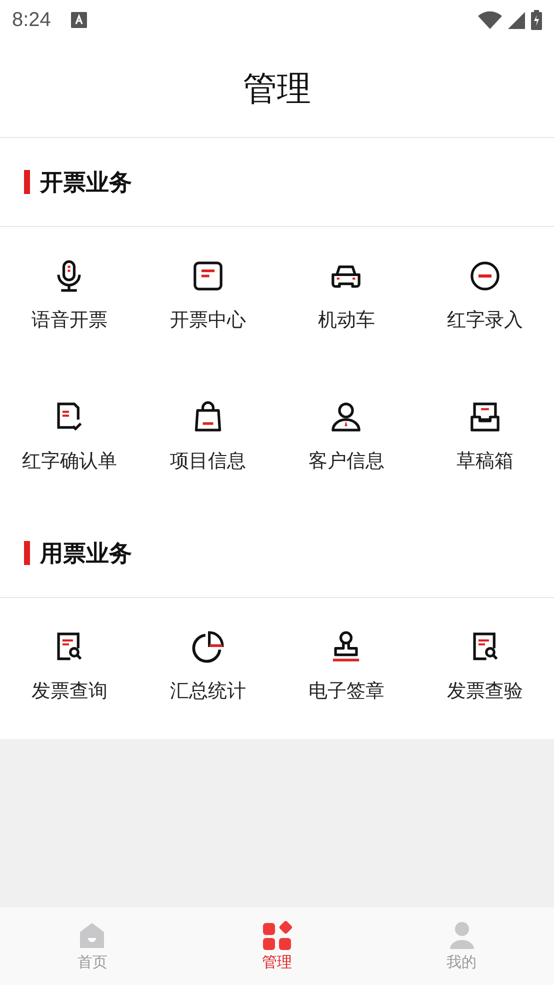 This screenshot has height=985, width=554. I want to click on battery-icon, so click(536, 20).